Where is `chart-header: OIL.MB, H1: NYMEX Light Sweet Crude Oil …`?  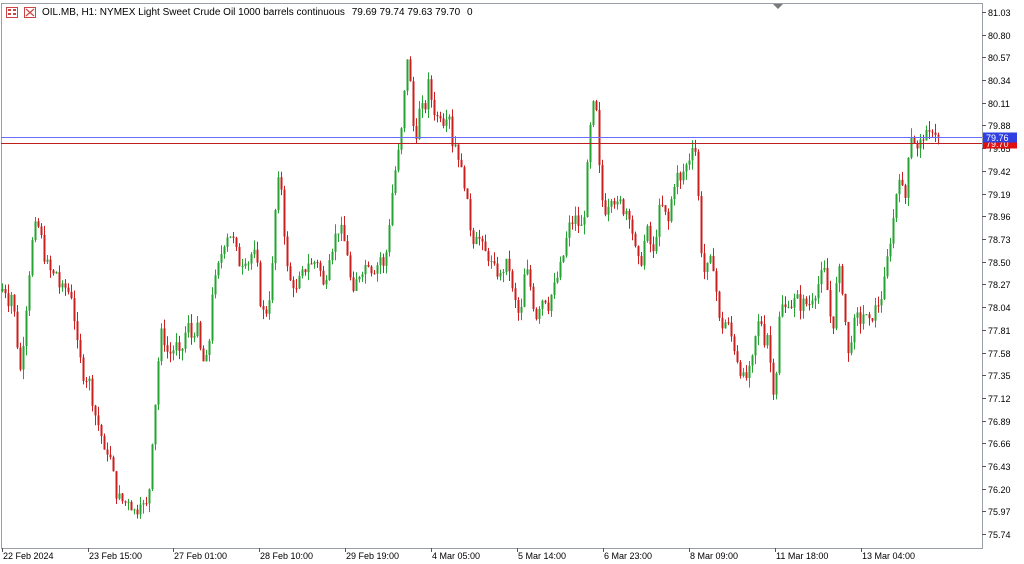
chart-header: OIL.MB, H1: NYMEX Light Sweet Crude Oil … is located at coordinates (239, 12).